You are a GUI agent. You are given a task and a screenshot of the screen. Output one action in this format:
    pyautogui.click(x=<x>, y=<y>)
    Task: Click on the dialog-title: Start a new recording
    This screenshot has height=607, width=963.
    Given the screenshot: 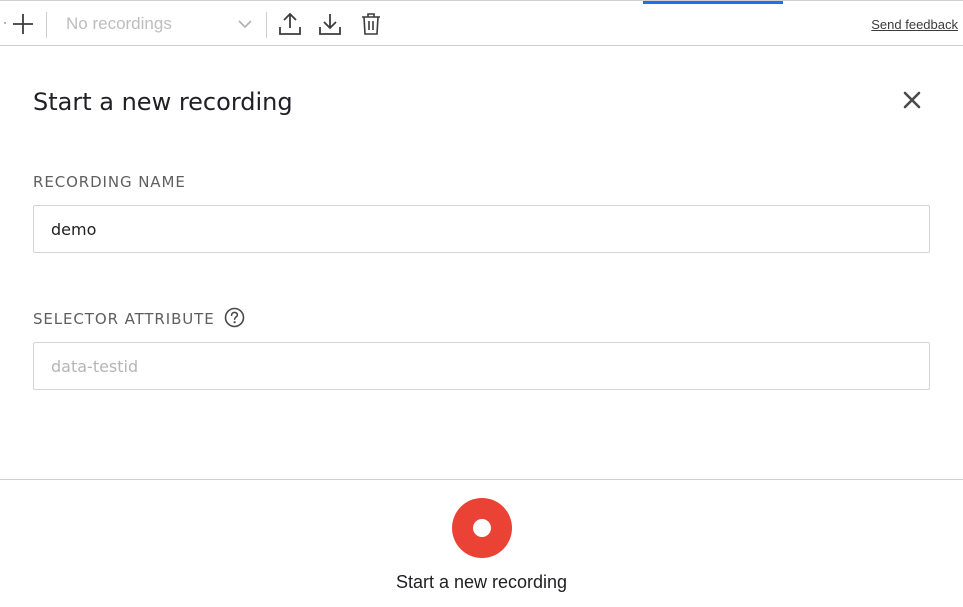 What is the action you would take?
    pyautogui.click(x=163, y=102)
    